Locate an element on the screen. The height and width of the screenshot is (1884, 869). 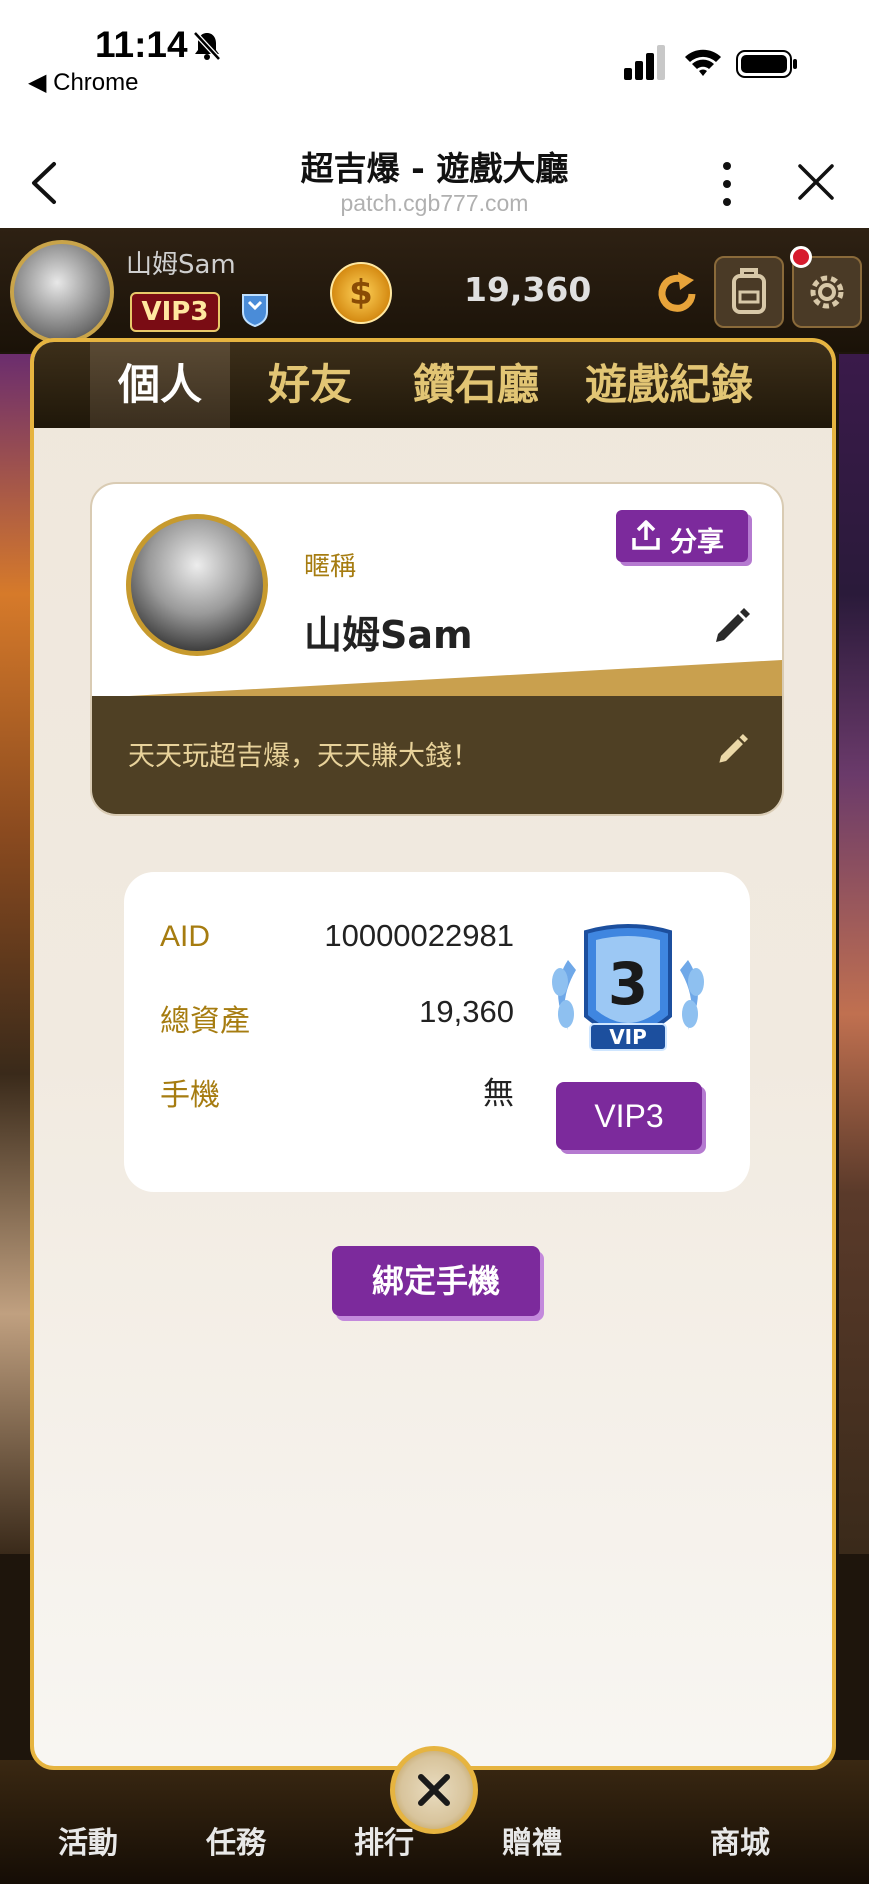
aid-value: 10000022981 is located at coordinates (419, 935).